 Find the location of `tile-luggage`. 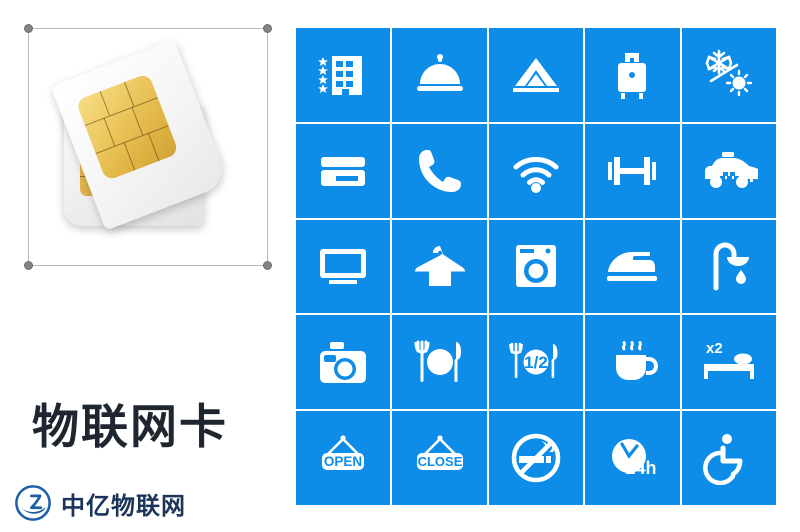

tile-luggage is located at coordinates (632, 75).